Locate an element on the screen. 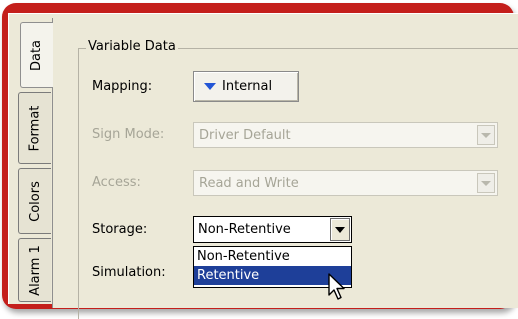  access-value: Read and Write is located at coordinates (249, 183).